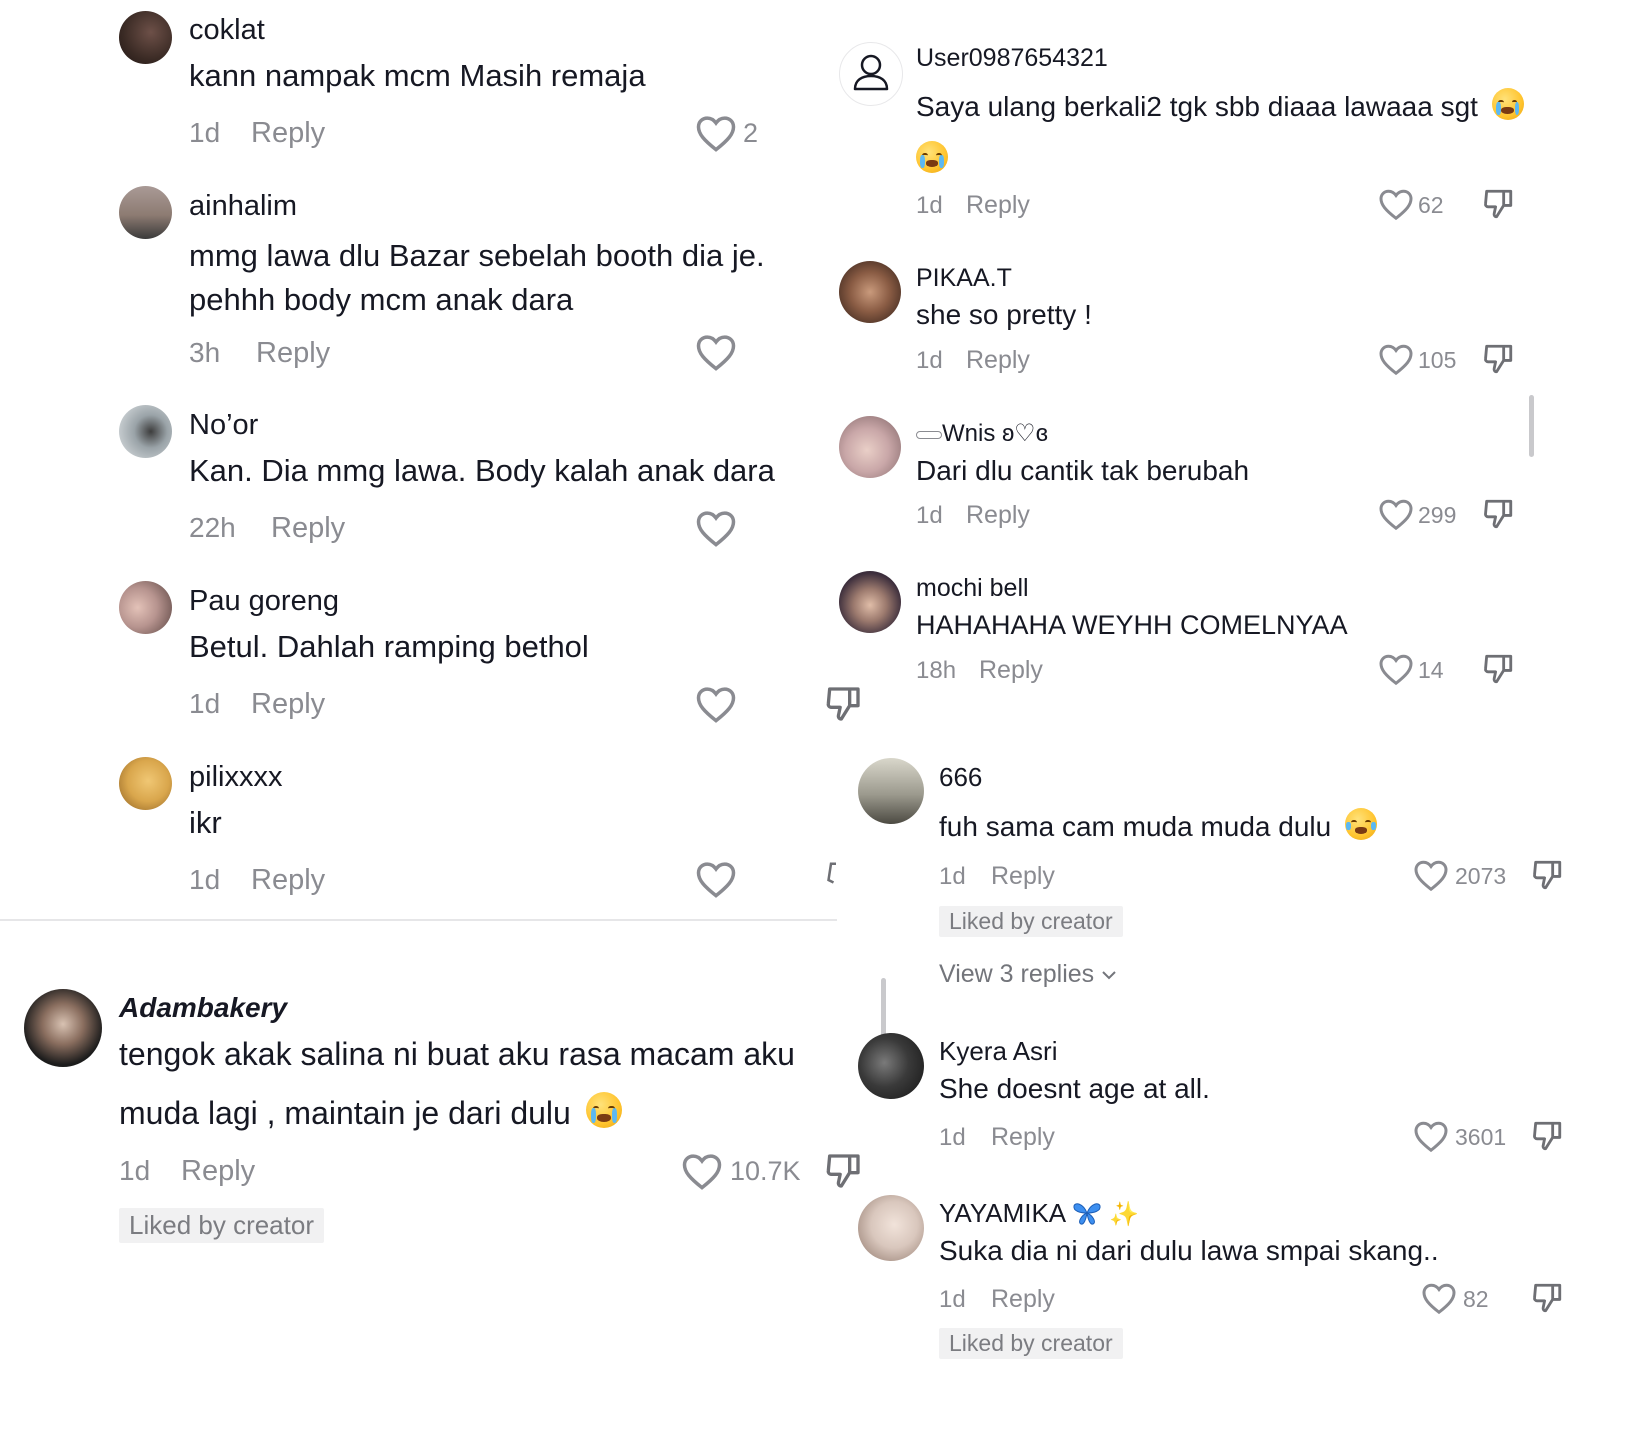 The image size is (1651, 1438). Describe the element at coordinates (960, 777) in the screenshot. I see `comment-username: 666` at that location.